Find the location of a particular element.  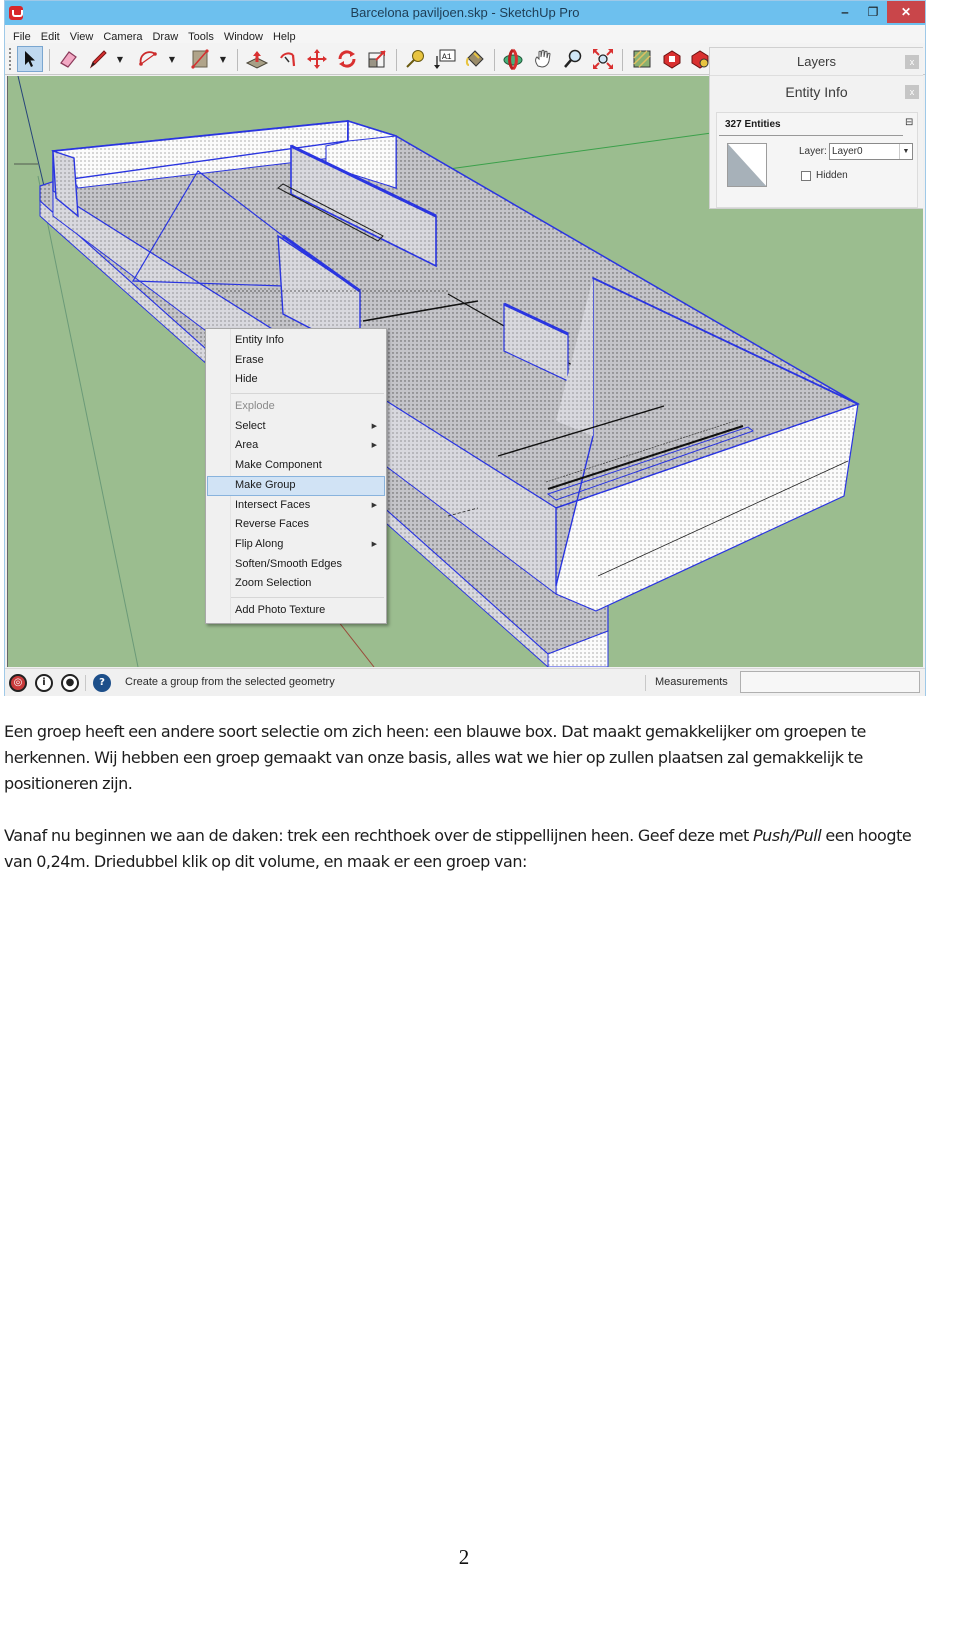

entity-info-panel-header: Entity Info x is located at coordinates (816, 92).